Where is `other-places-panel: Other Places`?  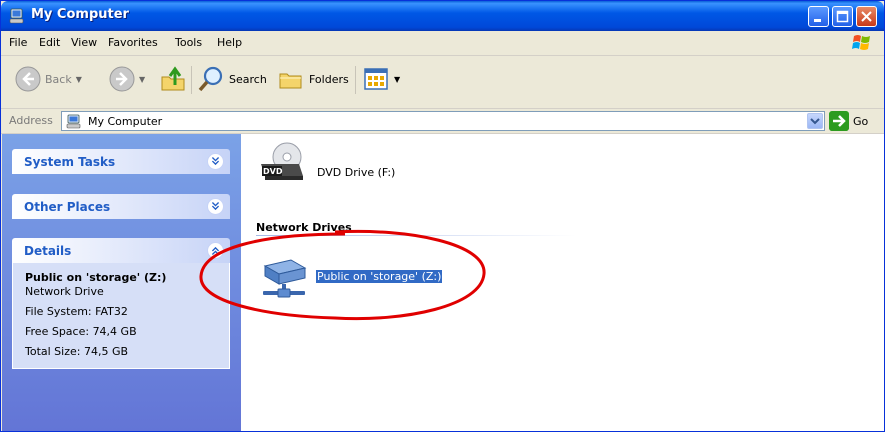 other-places-panel: Other Places is located at coordinates (121, 206).